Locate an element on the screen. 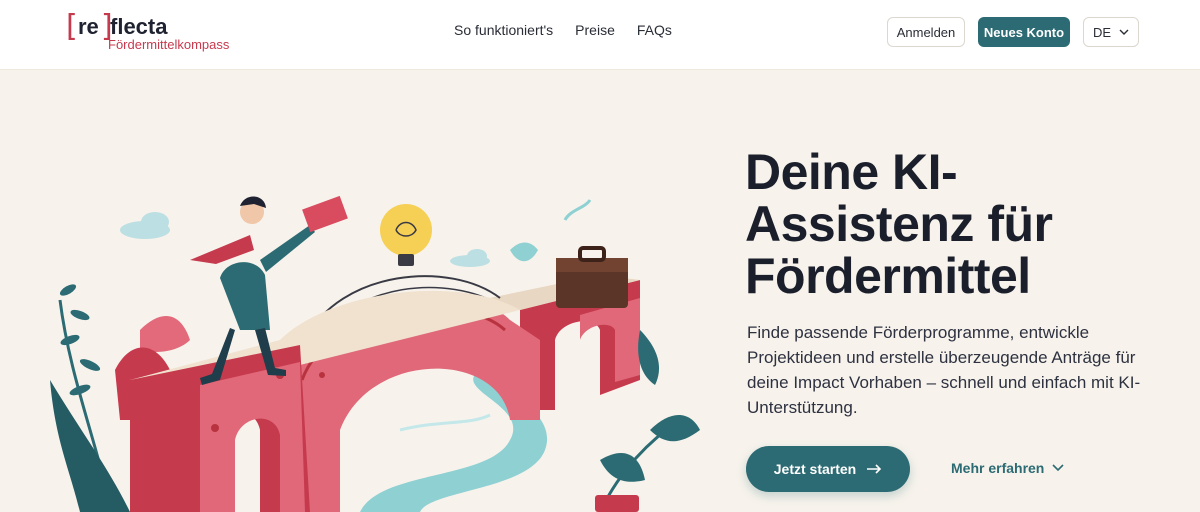 This screenshot has width=1200, height=512. start-button: Jetzt starten is located at coordinates (828, 469).